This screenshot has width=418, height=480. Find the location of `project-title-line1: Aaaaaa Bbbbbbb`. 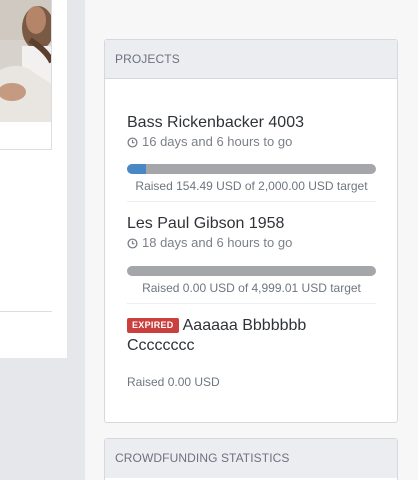

project-title-line1: Aaaaaa Bbbbbbb is located at coordinates (244, 325).